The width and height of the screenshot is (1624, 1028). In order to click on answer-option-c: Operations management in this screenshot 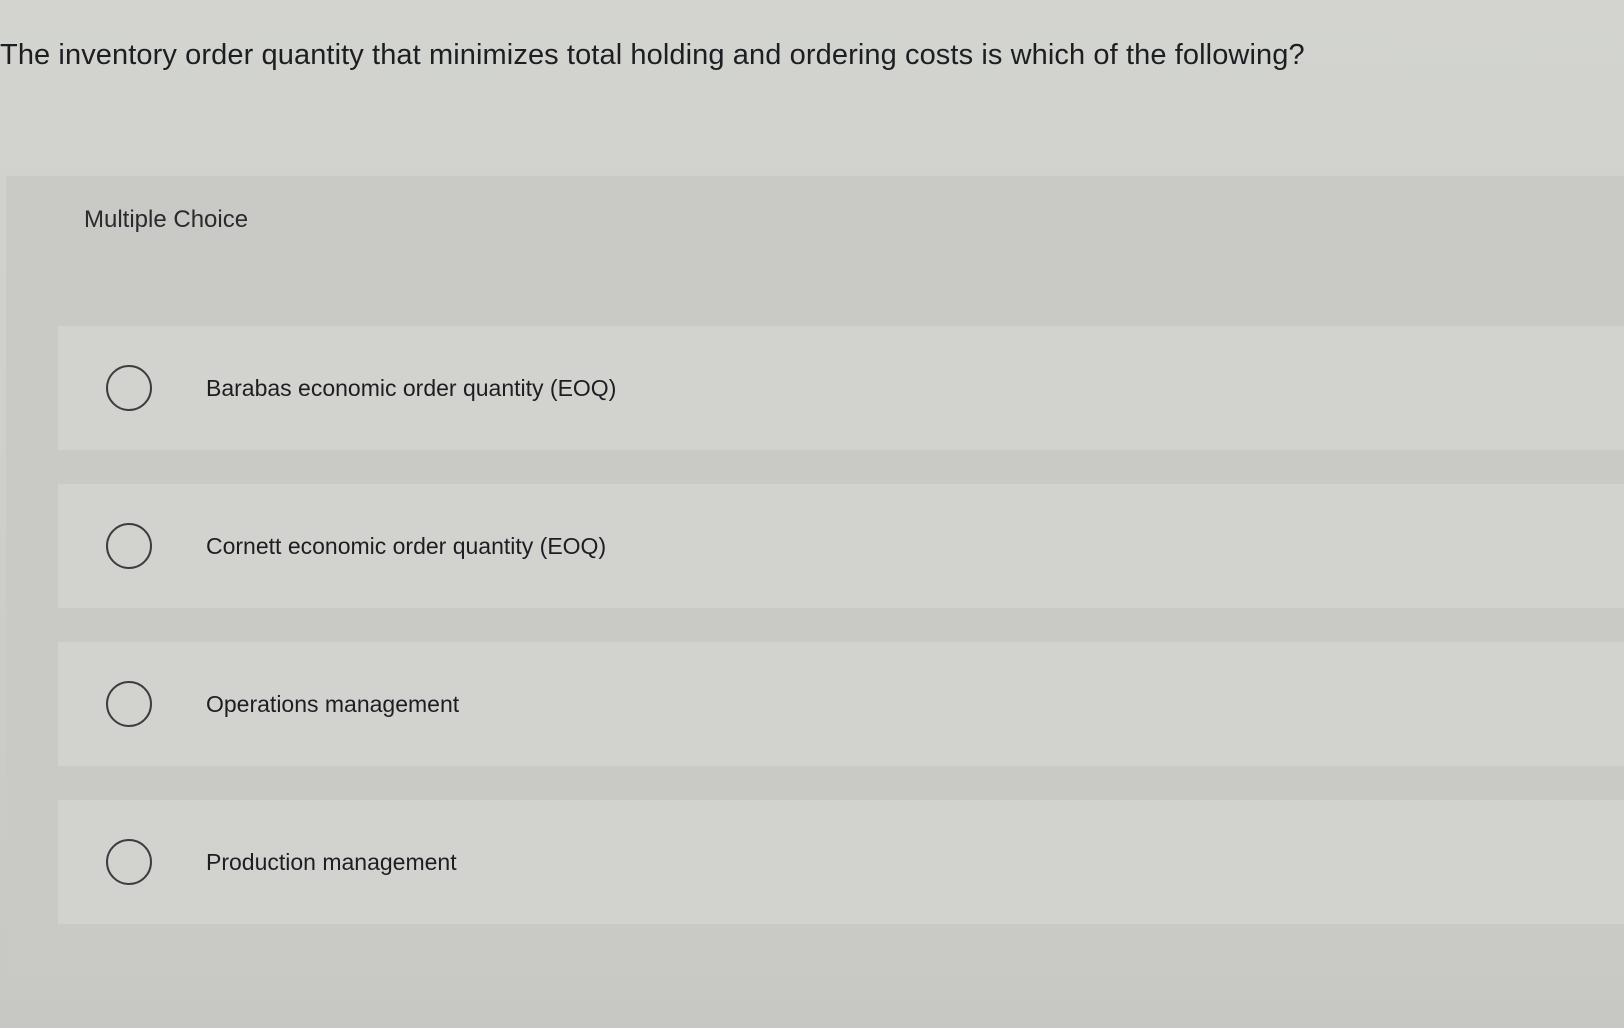, I will do `click(841, 704)`.